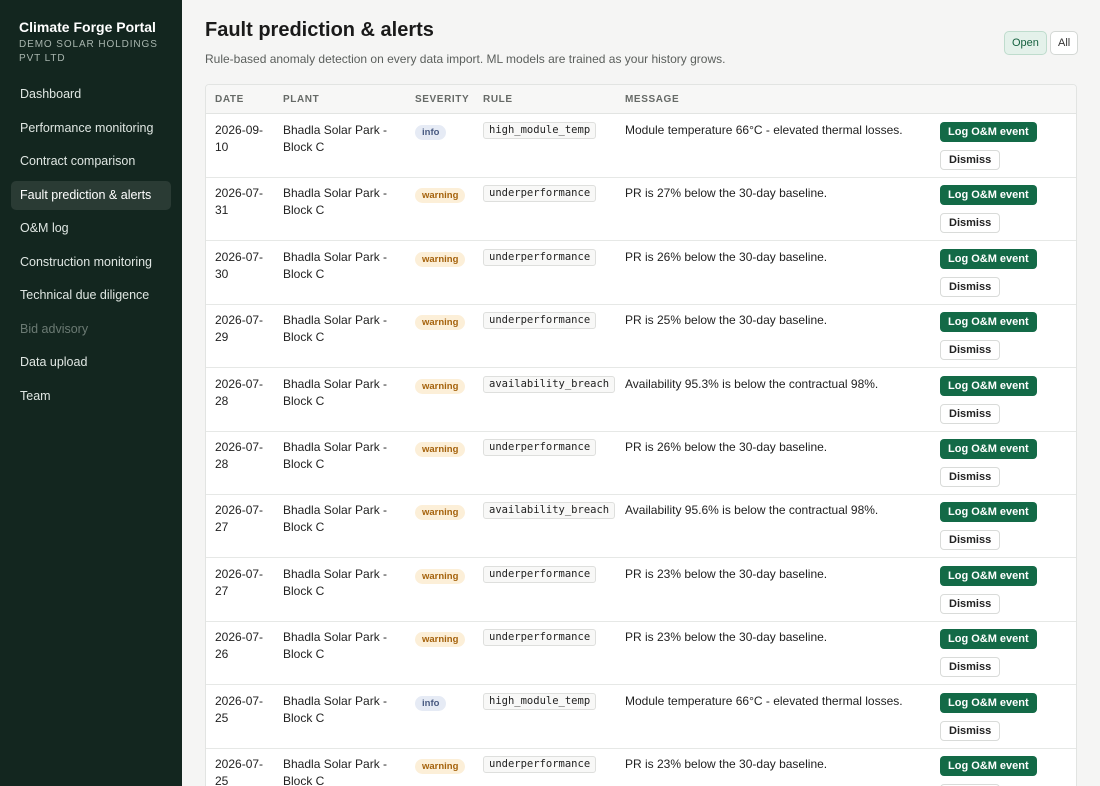 This screenshot has width=1100, height=786. What do you see at coordinates (91, 396) in the screenshot?
I see `nav-team: Team` at bounding box center [91, 396].